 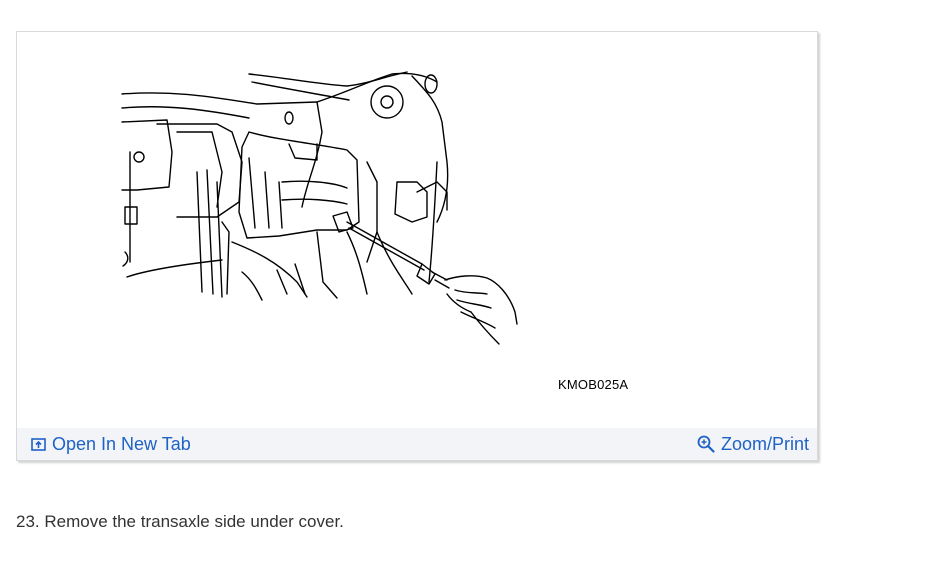 I want to click on figure-code-label: KMOB025A, so click(x=593, y=384).